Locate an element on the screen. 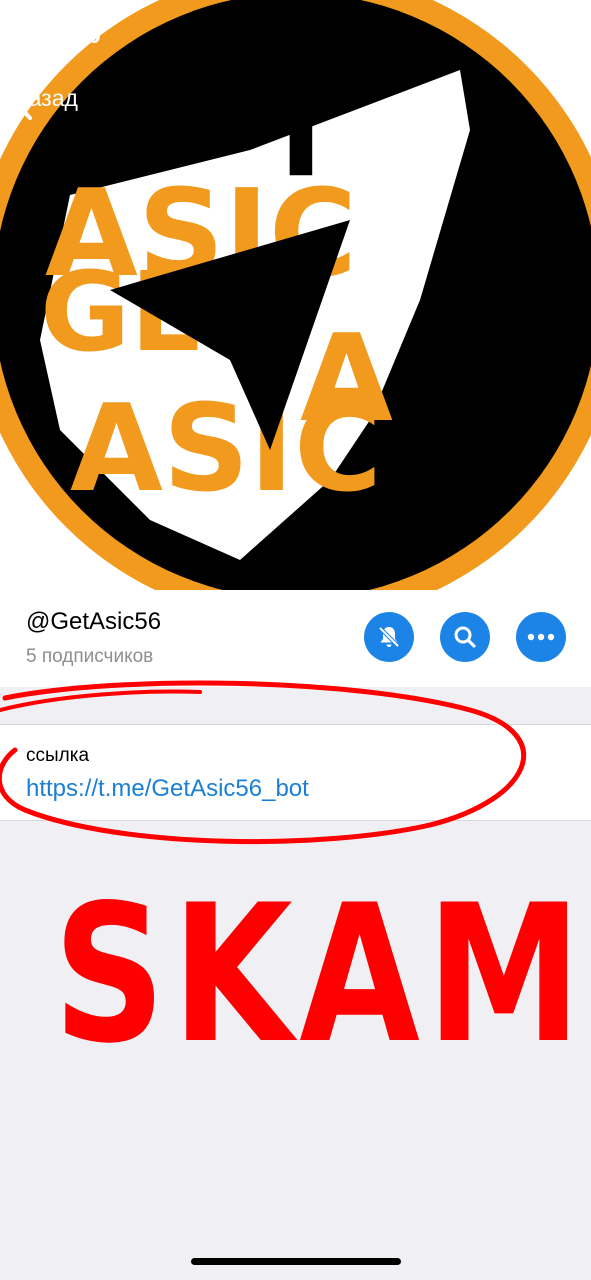  red-ellipse-annotation is located at coordinates (263, 762).